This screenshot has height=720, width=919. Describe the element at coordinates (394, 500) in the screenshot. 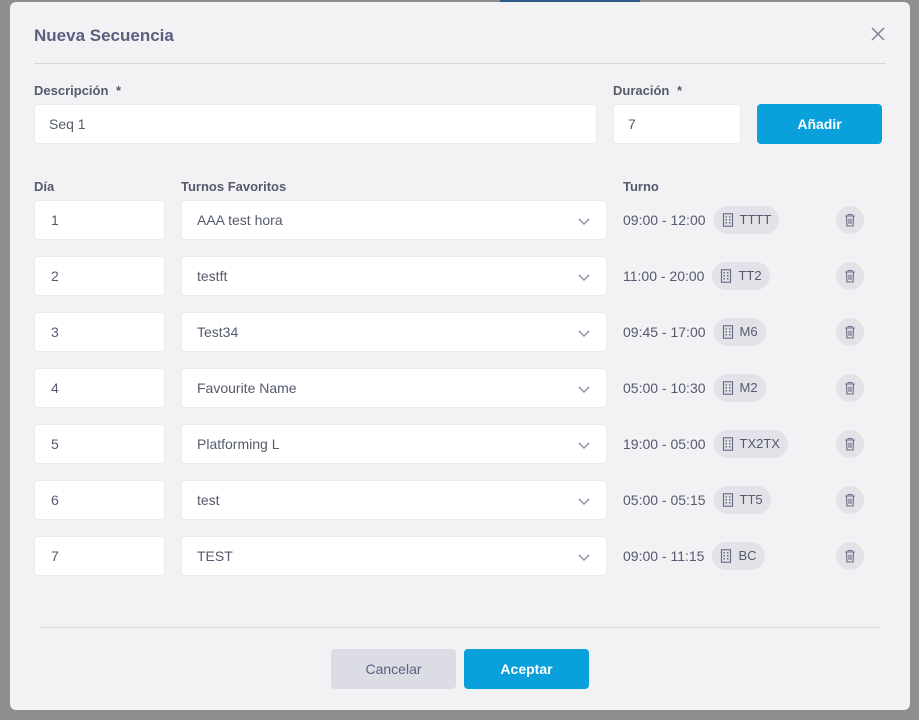

I see `favorite-shift-select: test` at that location.